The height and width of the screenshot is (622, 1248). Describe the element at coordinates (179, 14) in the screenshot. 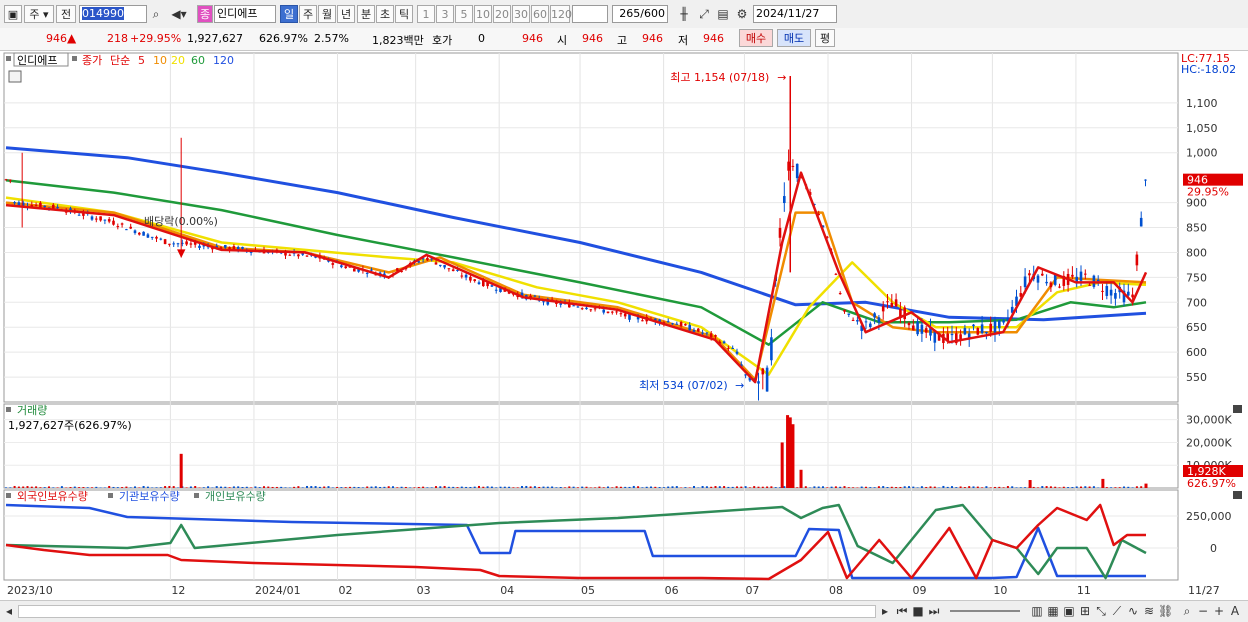

I see `speaker-icon: ◀▾` at that location.